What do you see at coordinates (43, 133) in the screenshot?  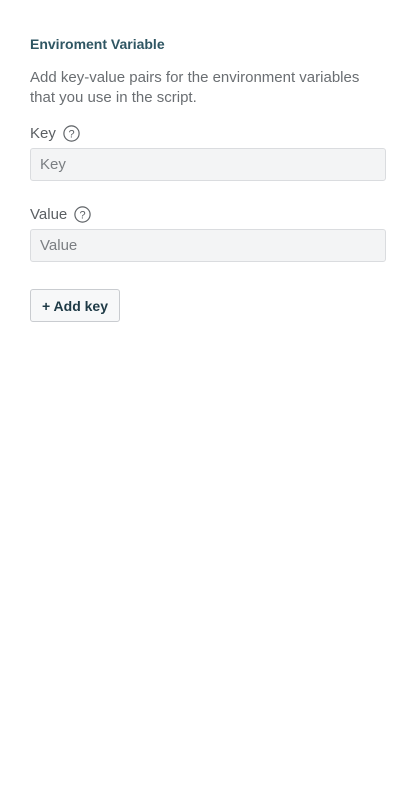 I see `key-label: Key` at bounding box center [43, 133].